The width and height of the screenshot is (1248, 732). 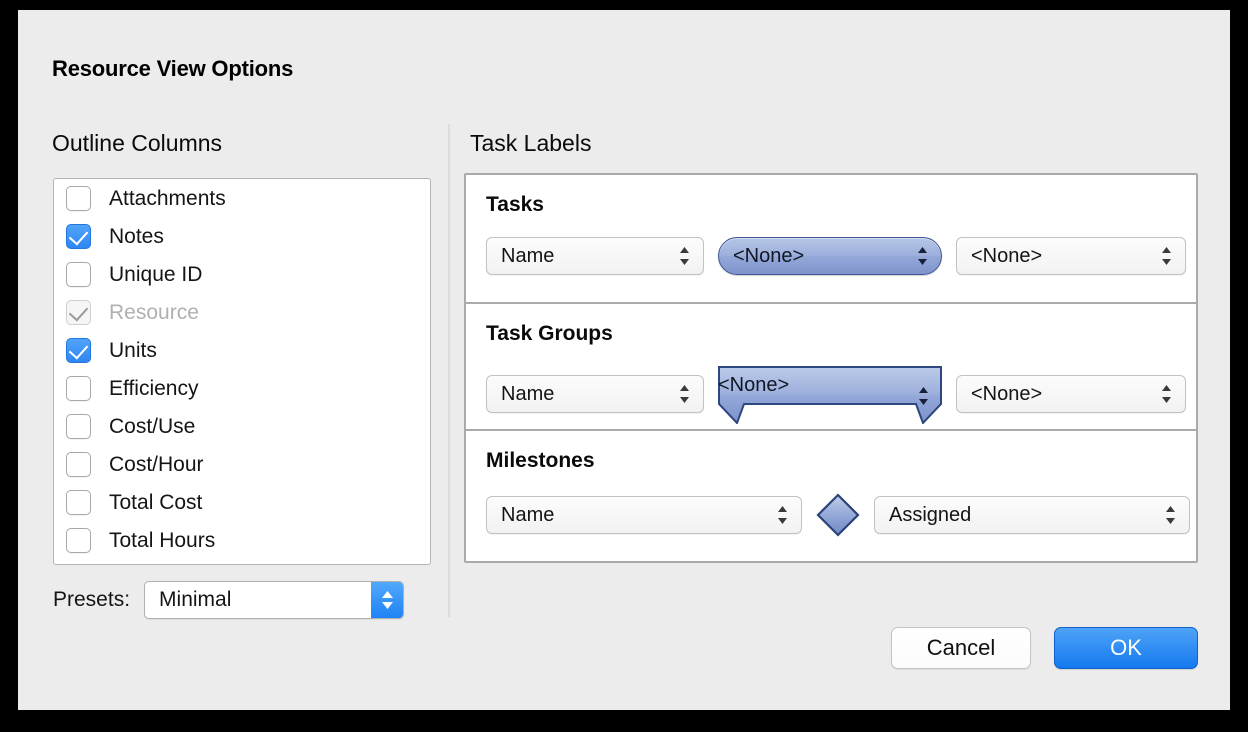 I want to click on list-item: Notes, so click(x=242, y=236).